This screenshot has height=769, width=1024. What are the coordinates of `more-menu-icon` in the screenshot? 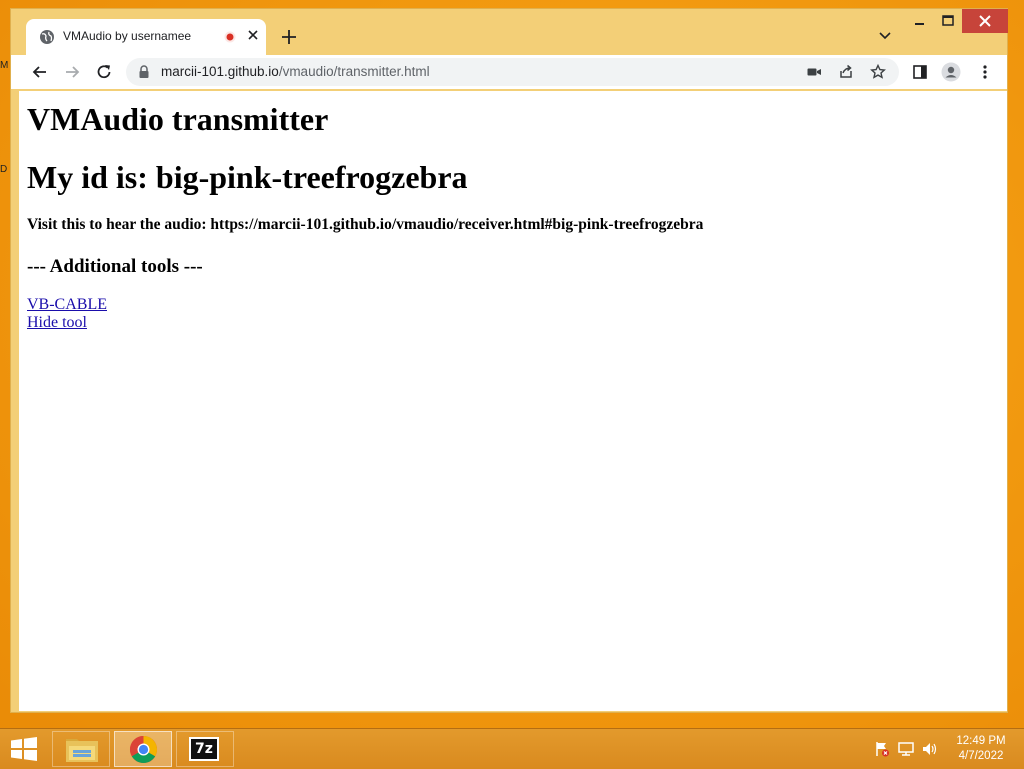 It's located at (985, 72).